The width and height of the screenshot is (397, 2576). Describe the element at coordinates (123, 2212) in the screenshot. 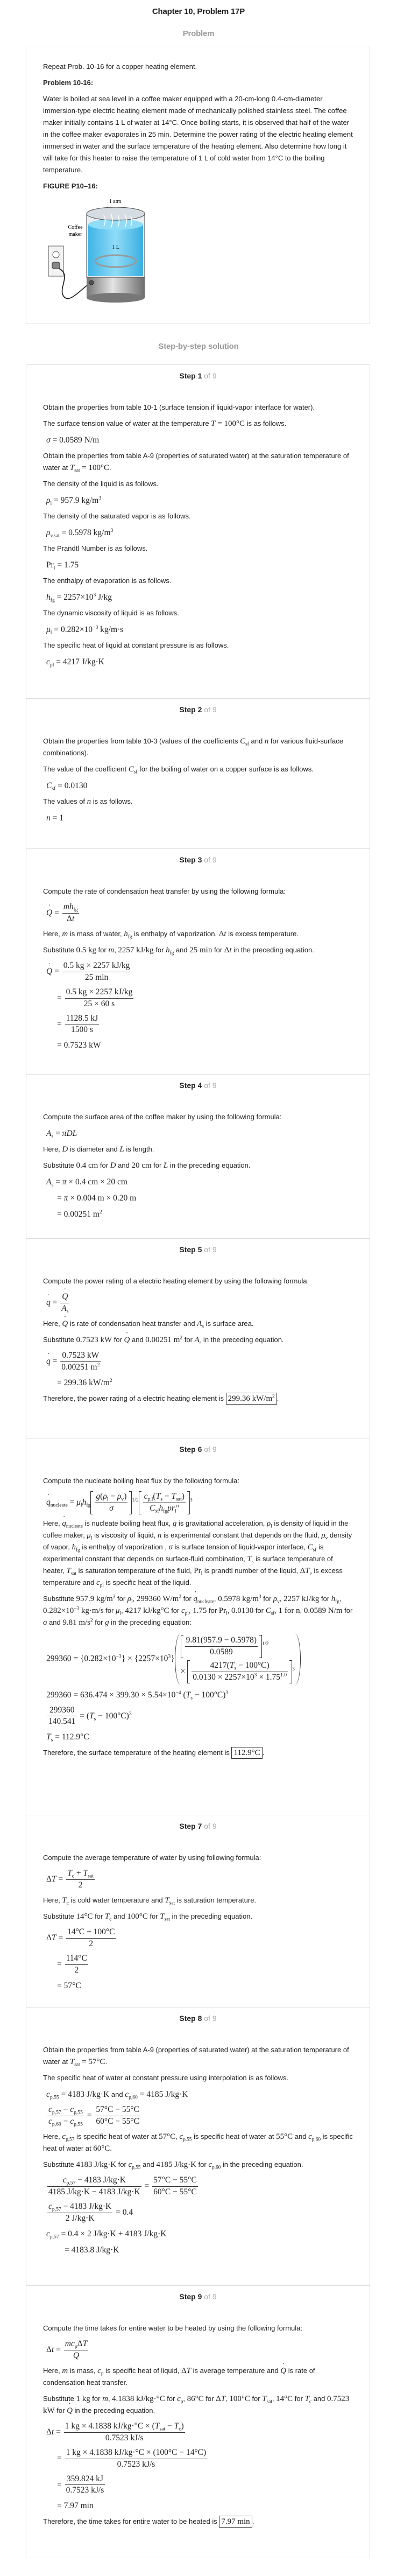

I see `text-run: = 0.4` at that location.